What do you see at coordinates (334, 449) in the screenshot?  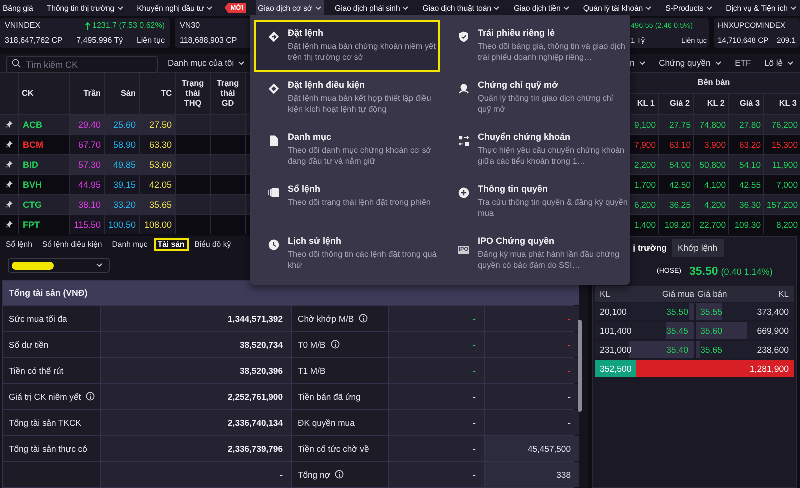 I see `cell-label: Tiền cổ tức chờ về` at bounding box center [334, 449].